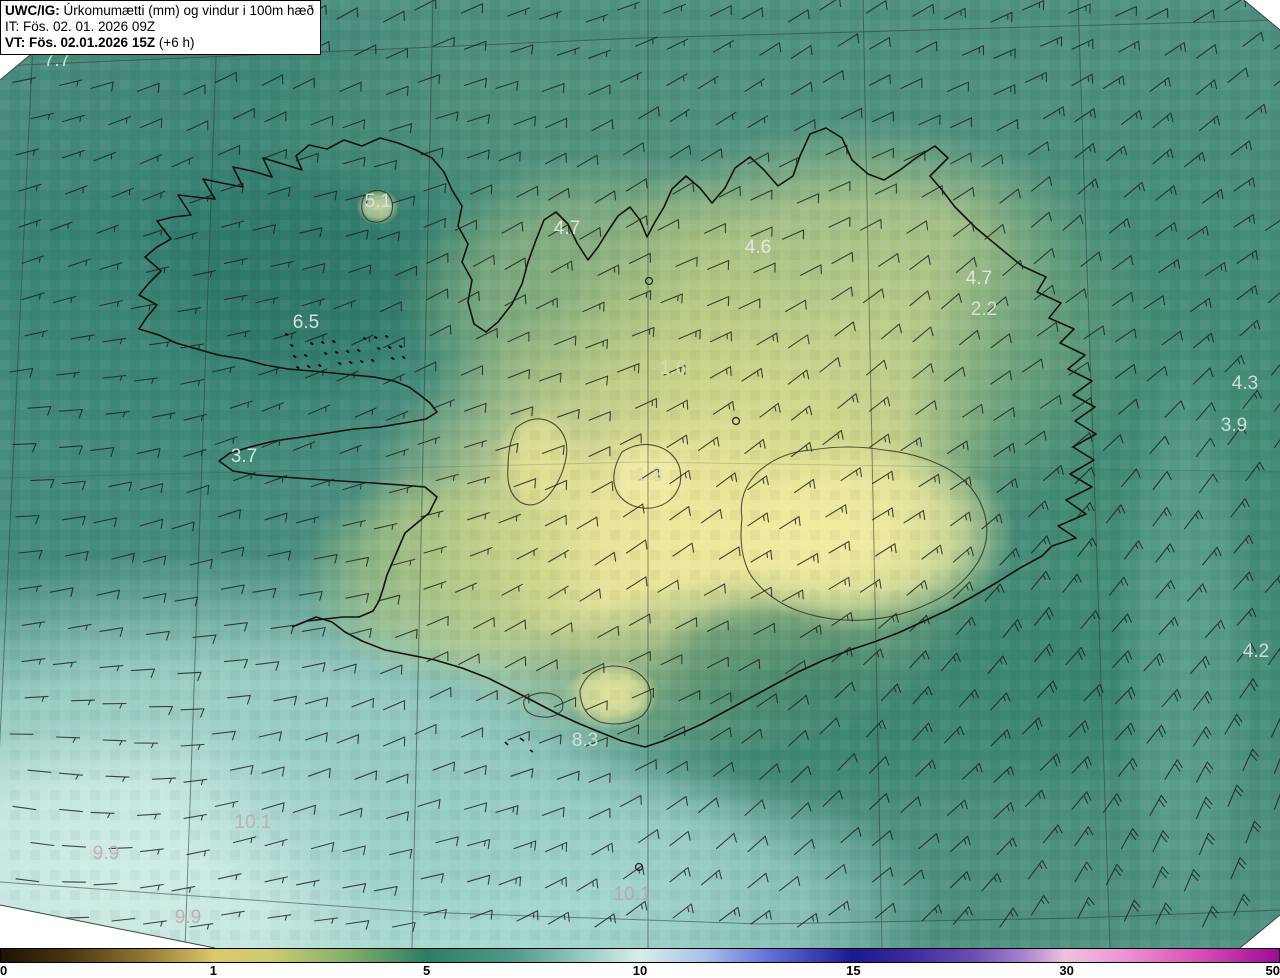 The image size is (1280, 978). I want to click on map-value-label: 8.3, so click(585, 740).